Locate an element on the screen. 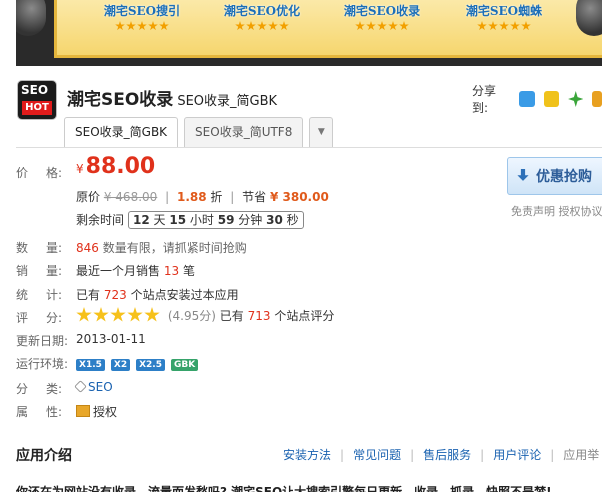 The image size is (602, 492). reviews-link: 用户评论 is located at coordinates (517, 455).